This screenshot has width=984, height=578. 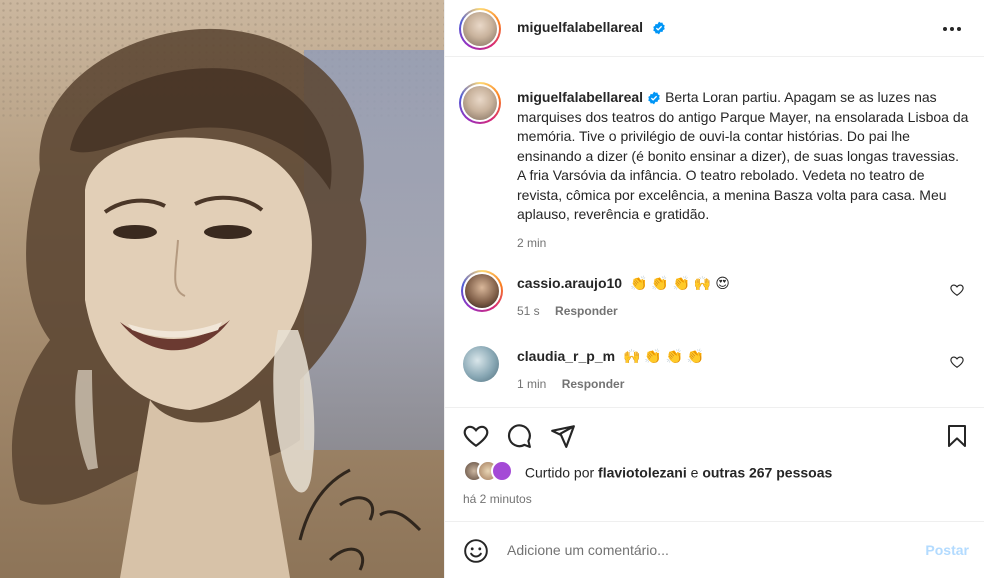 I want to click on author-avatar, so click(x=480, y=29).